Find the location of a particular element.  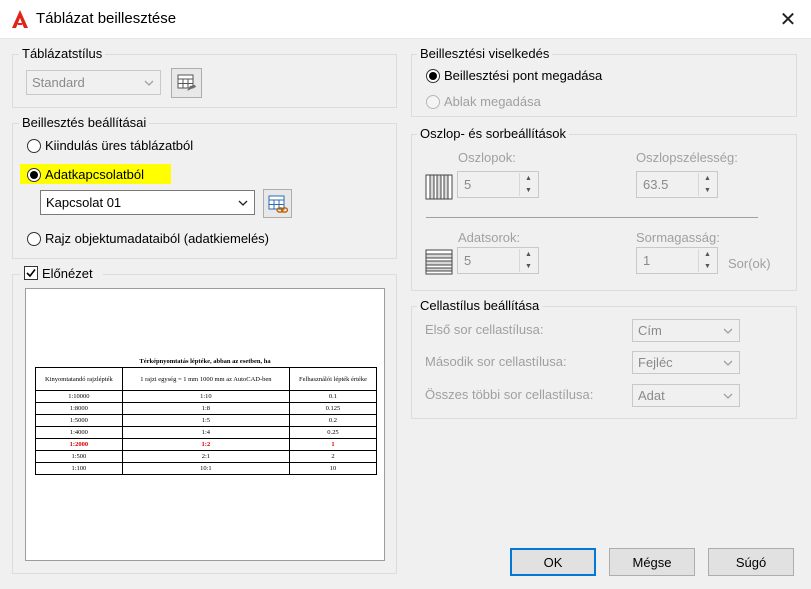

table-style-select: Standard is located at coordinates (93, 82).